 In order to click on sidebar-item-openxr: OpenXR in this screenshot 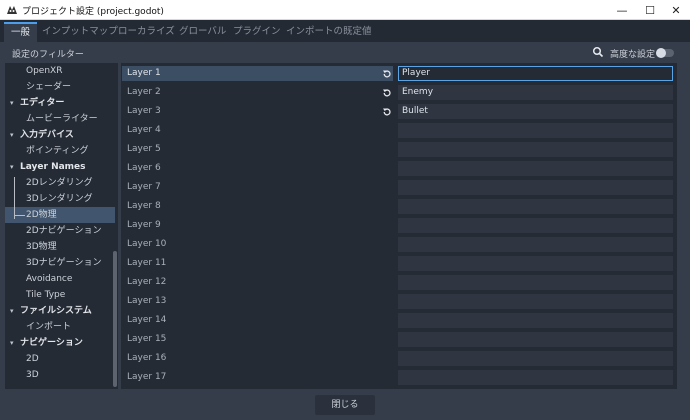, I will do `click(60, 71)`.